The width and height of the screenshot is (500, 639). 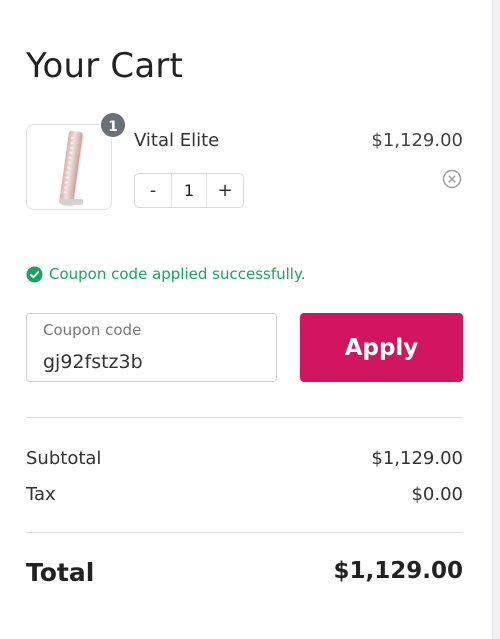 I want to click on coupon-success-text: Coupon code applied successfully., so click(x=177, y=274).